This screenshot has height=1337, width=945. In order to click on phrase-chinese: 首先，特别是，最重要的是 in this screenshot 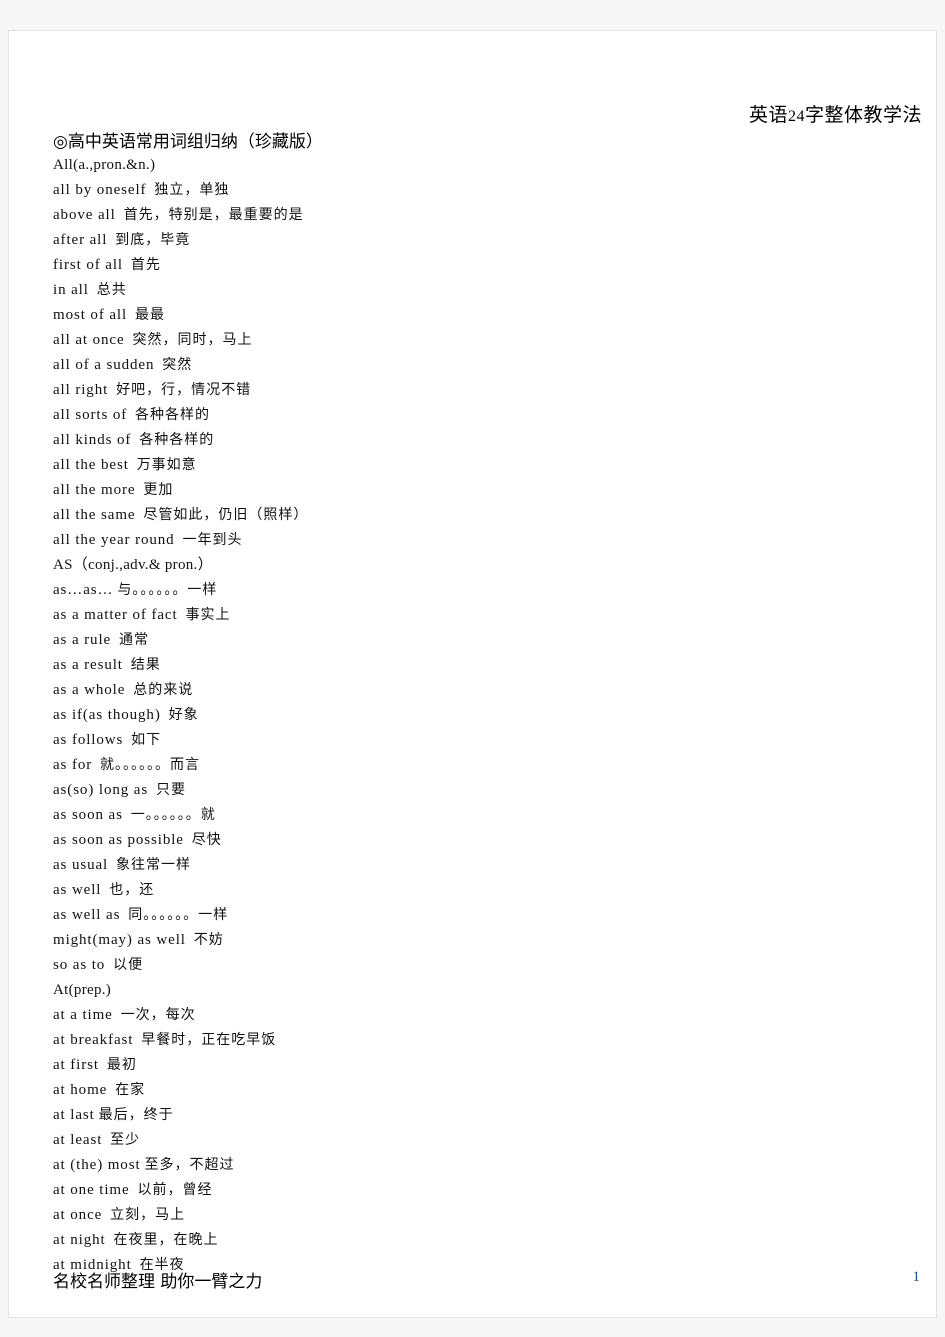, I will do `click(213, 215)`.